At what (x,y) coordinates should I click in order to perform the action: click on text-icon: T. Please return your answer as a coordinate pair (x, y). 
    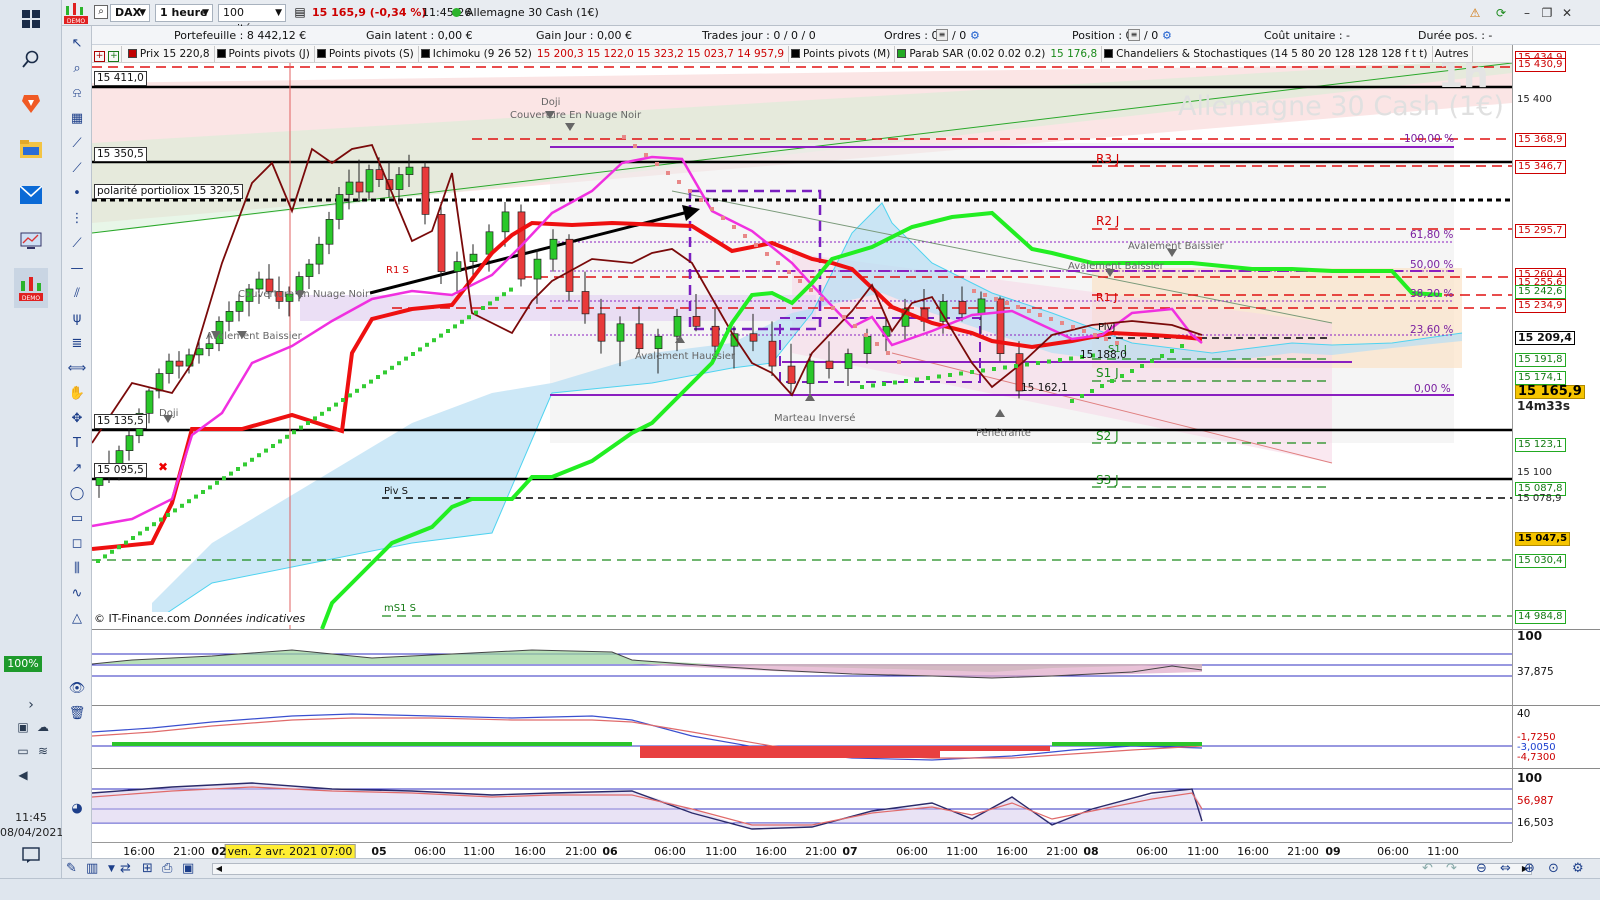
    Looking at the image, I should click on (77, 444).